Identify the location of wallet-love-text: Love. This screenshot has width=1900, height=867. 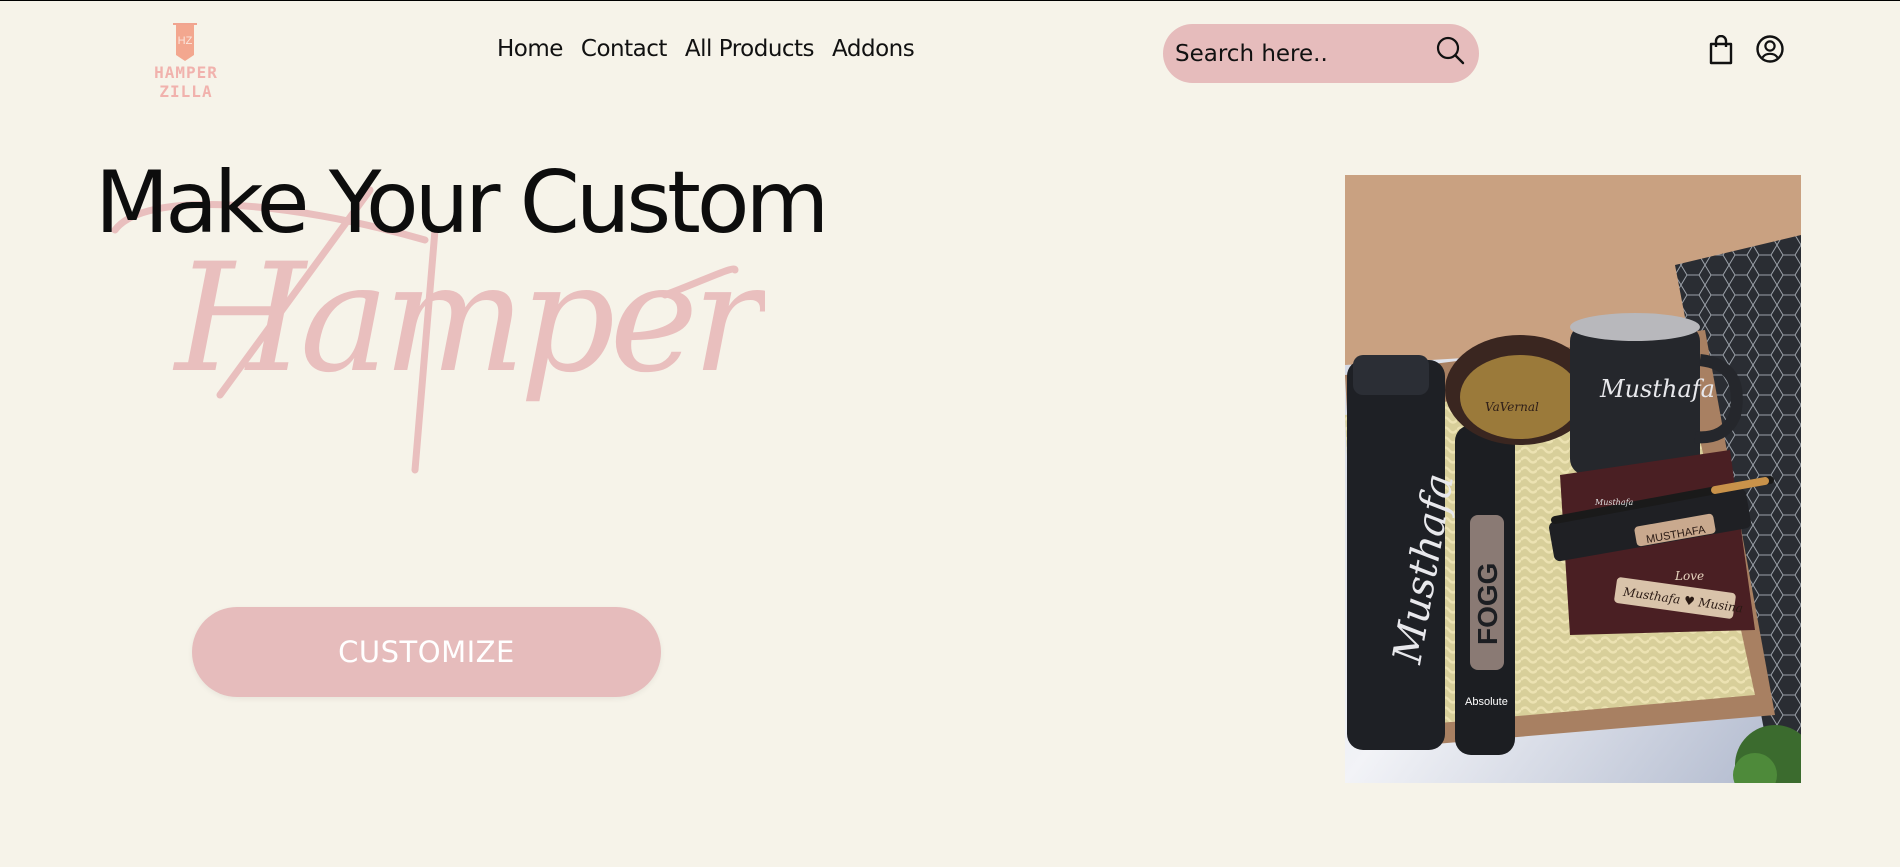
(1689, 576).